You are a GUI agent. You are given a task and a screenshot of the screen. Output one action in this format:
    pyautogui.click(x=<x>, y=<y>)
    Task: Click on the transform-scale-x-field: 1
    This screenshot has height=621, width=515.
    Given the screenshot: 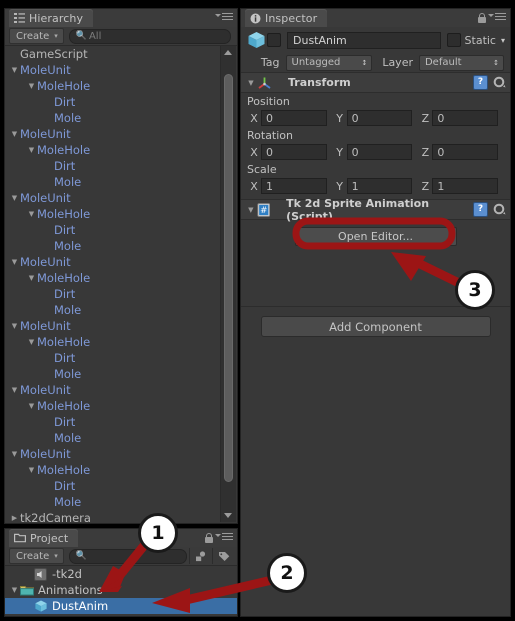 What is the action you would take?
    pyautogui.click(x=294, y=186)
    